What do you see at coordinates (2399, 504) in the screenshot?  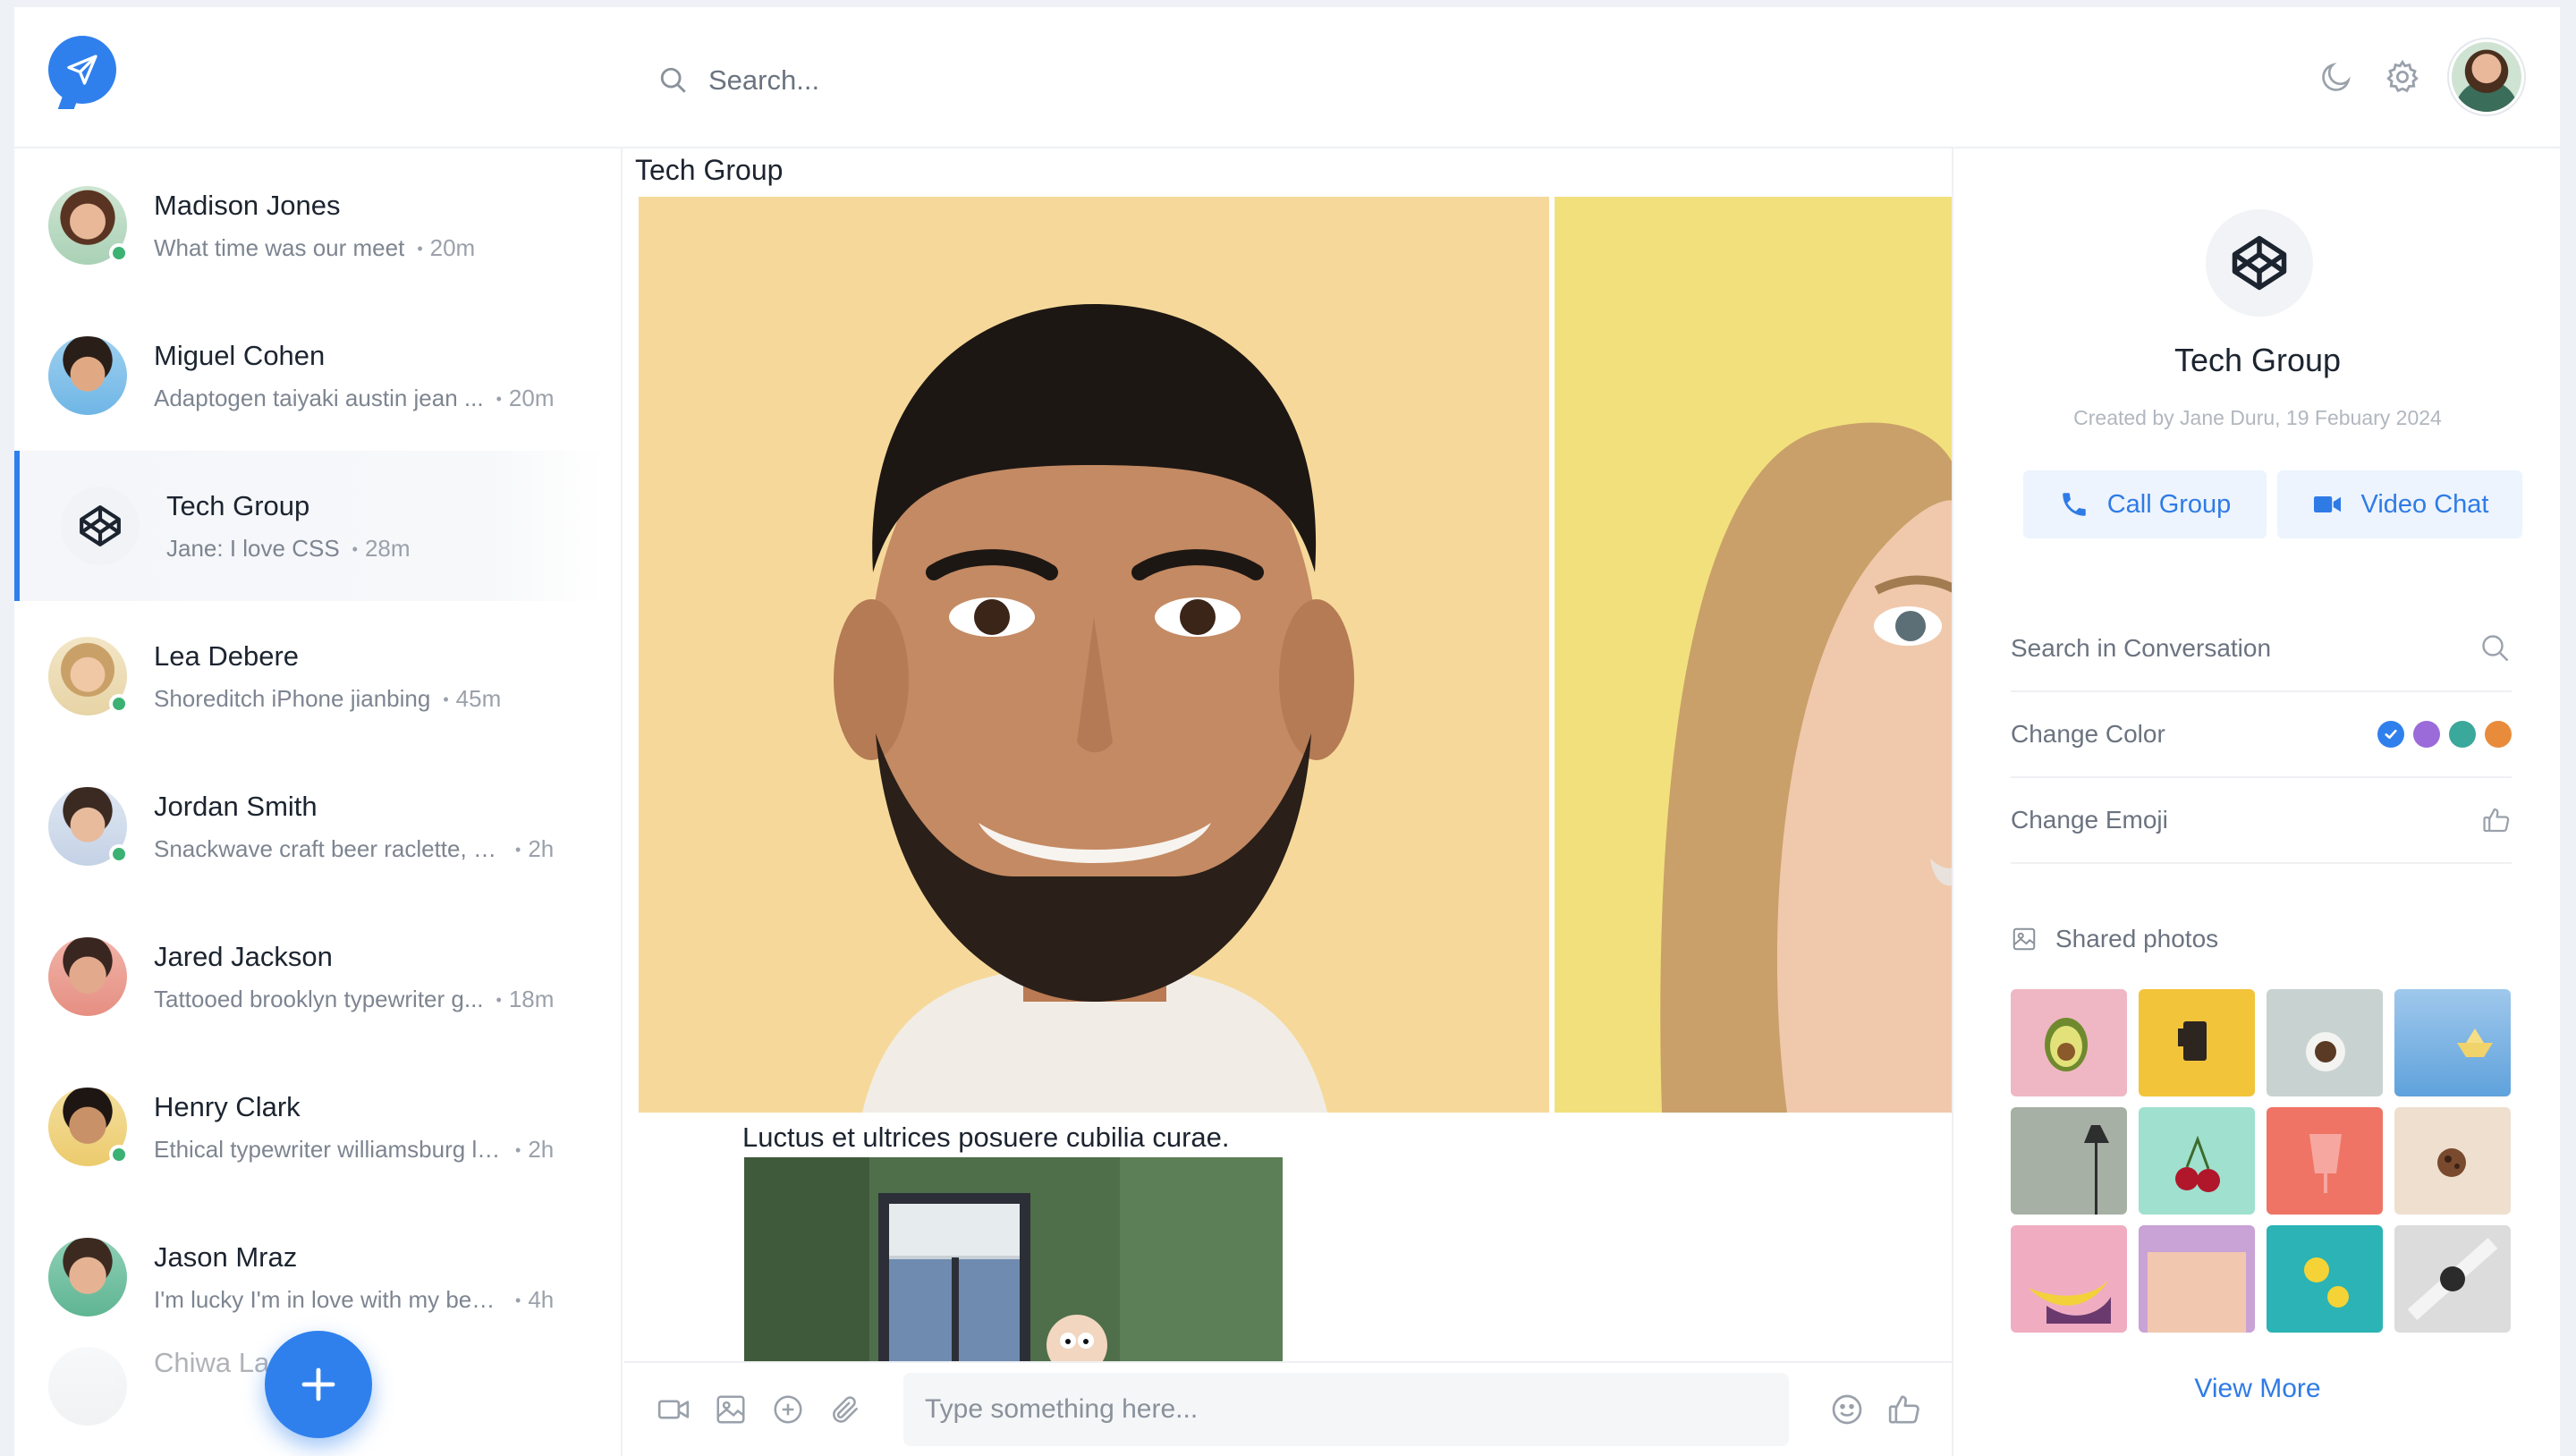 I see `video-chat-button: Video Chat` at bounding box center [2399, 504].